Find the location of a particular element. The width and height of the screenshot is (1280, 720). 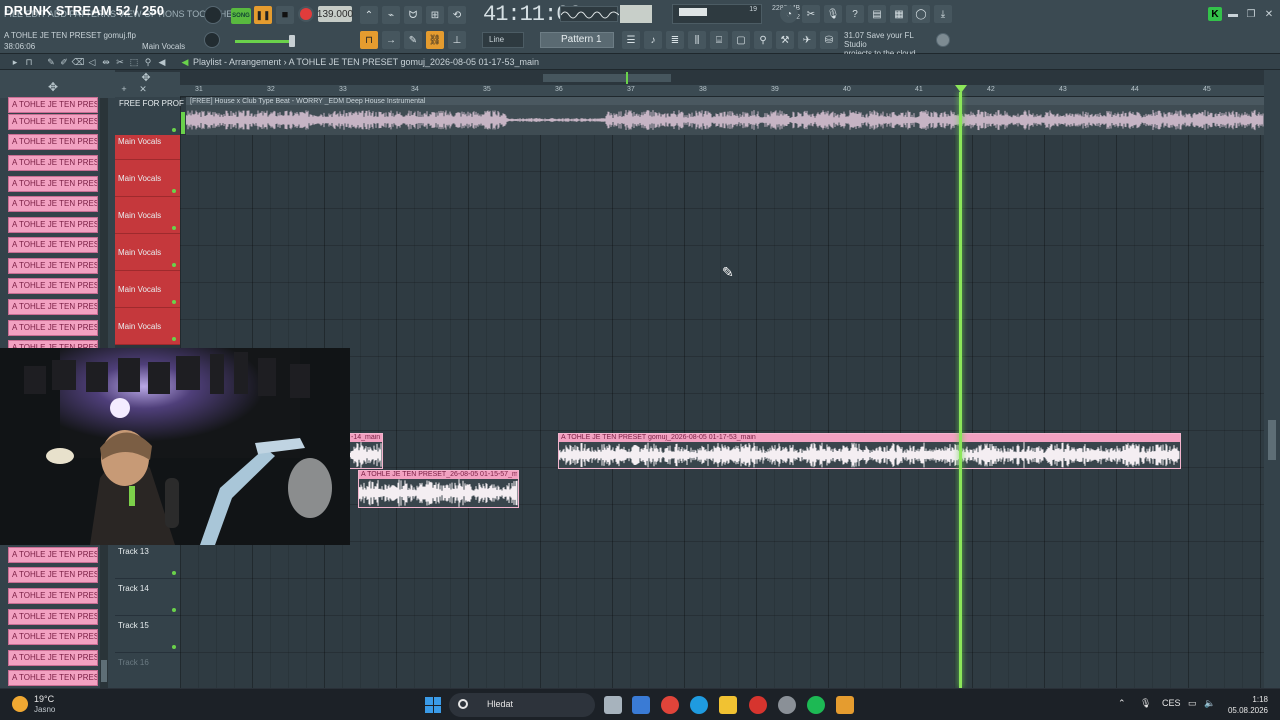

app-red-icon is located at coordinates (758, 705).